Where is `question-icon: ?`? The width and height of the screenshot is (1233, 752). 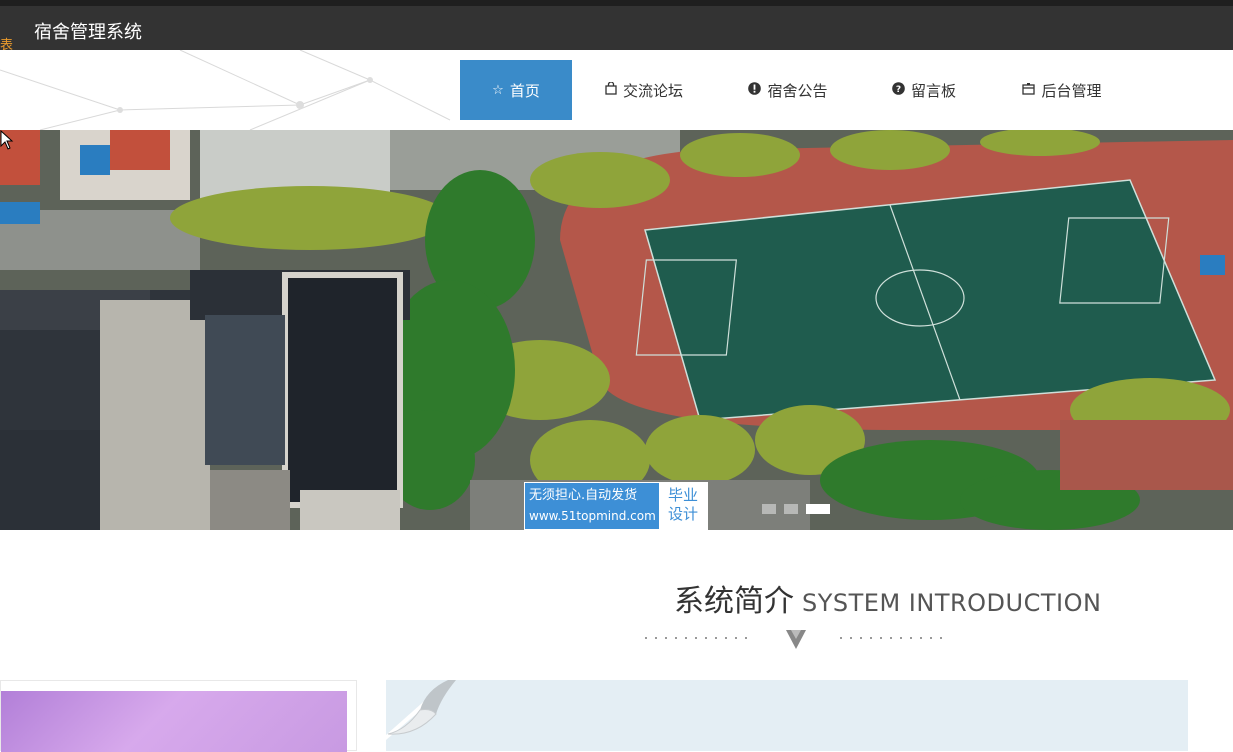
question-icon: ? is located at coordinates (898, 90).